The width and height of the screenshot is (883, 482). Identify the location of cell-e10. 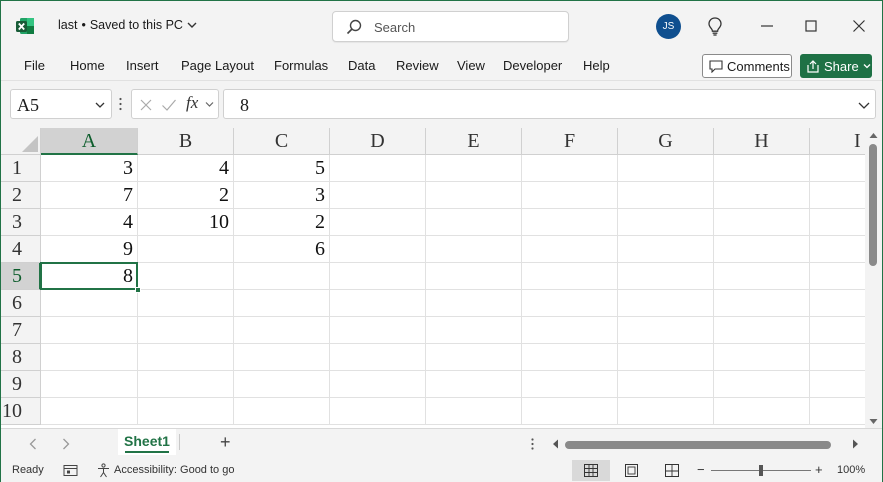
(474, 411).